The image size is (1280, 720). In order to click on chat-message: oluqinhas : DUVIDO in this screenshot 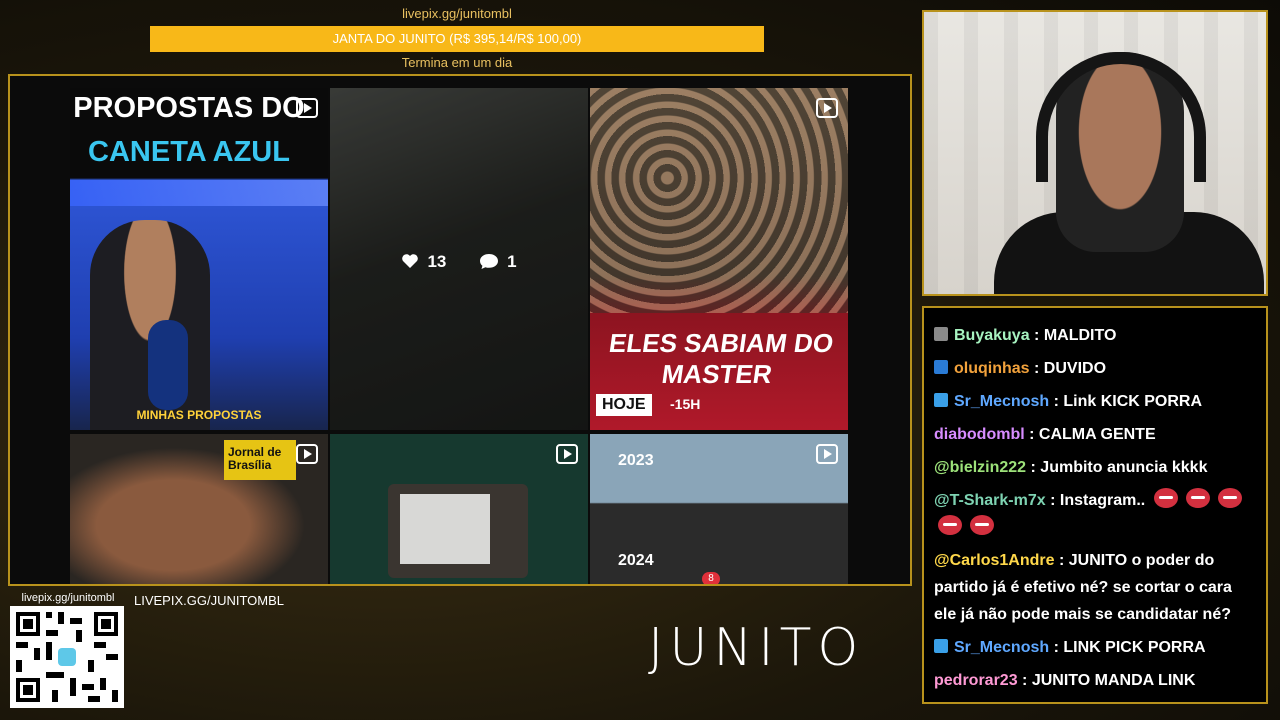, I will do `click(1095, 368)`.